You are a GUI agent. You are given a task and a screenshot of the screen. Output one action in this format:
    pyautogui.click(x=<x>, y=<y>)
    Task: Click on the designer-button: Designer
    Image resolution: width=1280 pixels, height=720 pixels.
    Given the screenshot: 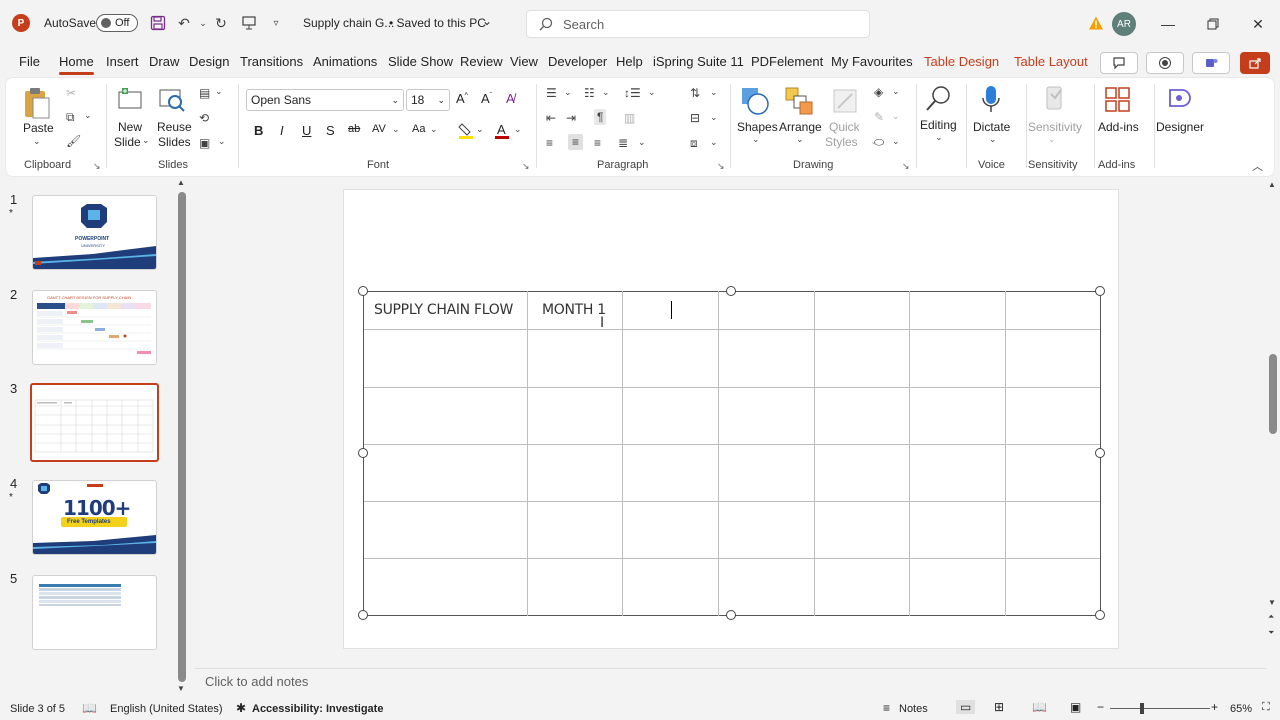 What is the action you would take?
    pyautogui.click(x=1180, y=127)
    